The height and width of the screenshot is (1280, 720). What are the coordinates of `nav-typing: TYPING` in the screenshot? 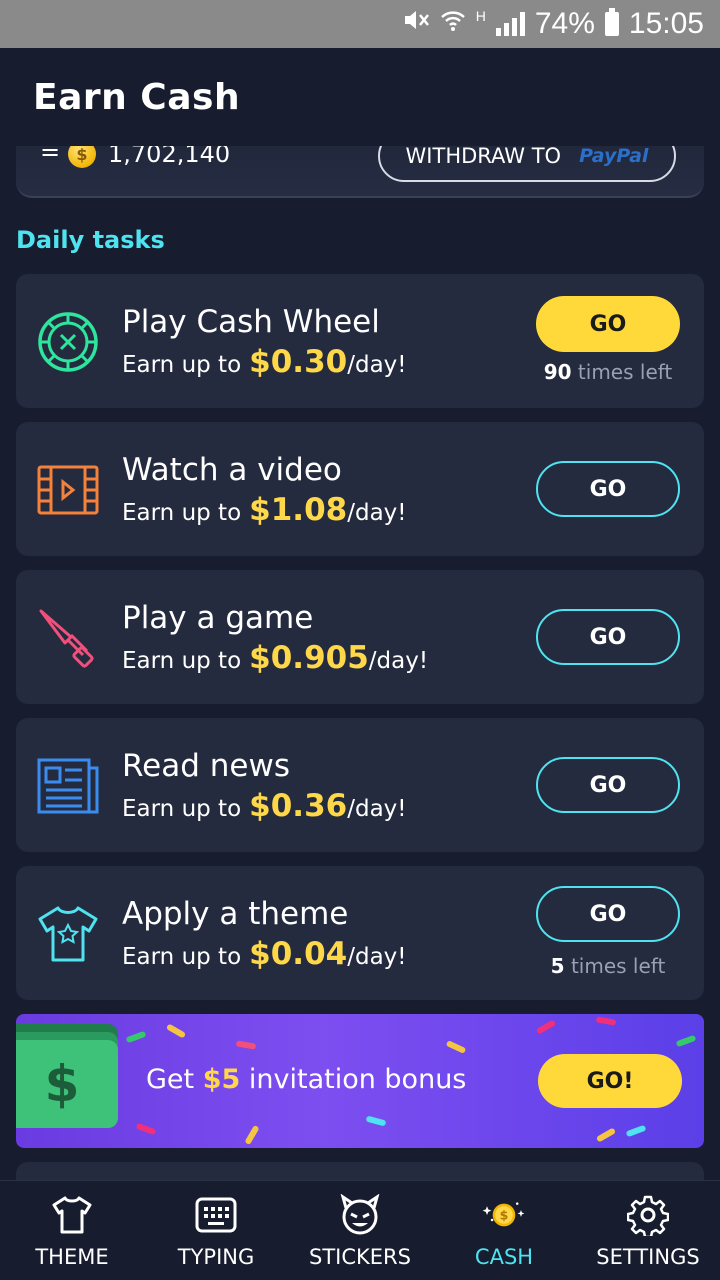 It's located at (216, 1230).